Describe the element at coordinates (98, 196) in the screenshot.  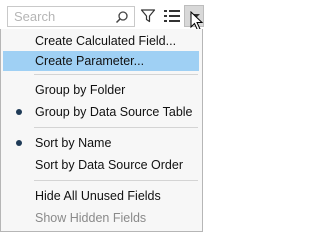
I see `menu-item-label: Hide All Unused Fields` at that location.